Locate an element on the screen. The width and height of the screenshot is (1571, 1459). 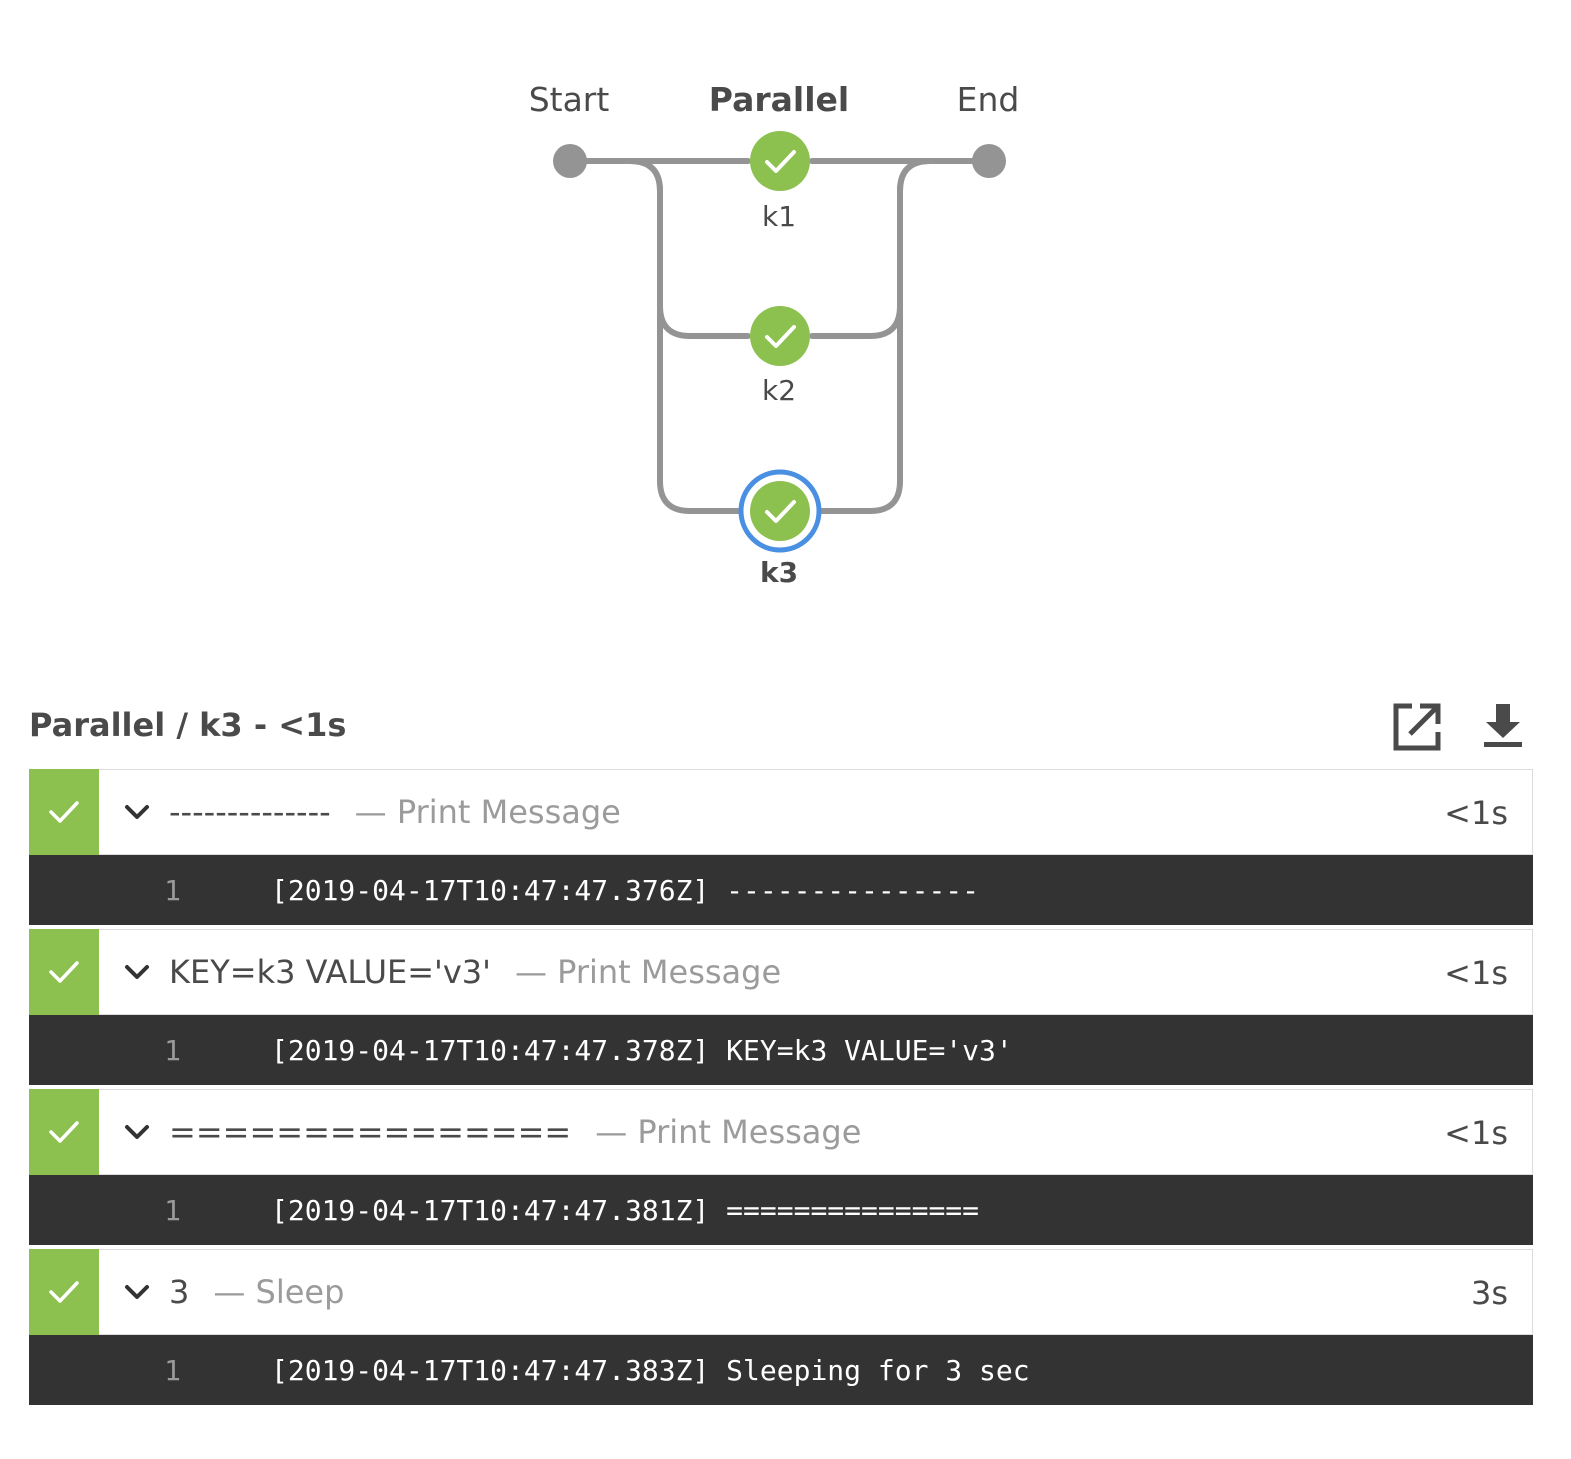
stage-label-k3: k3 is located at coordinates (779, 572).